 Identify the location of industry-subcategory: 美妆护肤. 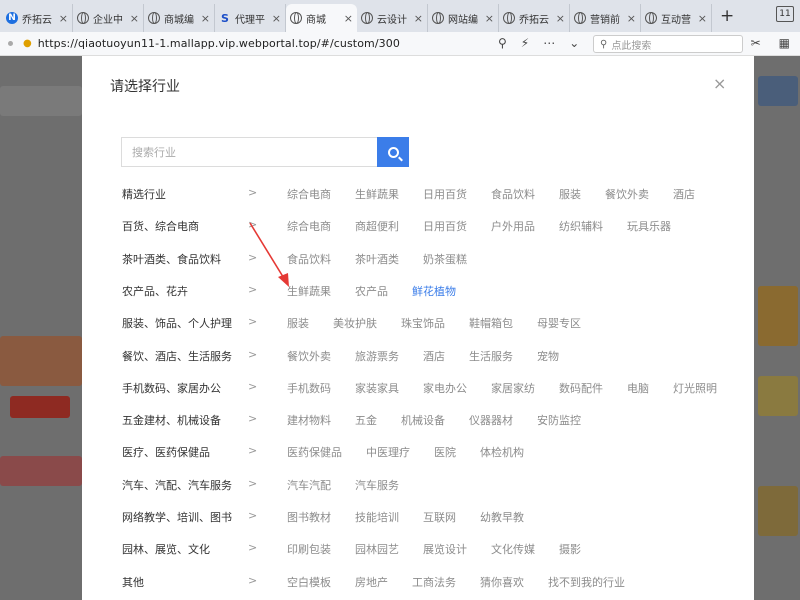
(355, 323).